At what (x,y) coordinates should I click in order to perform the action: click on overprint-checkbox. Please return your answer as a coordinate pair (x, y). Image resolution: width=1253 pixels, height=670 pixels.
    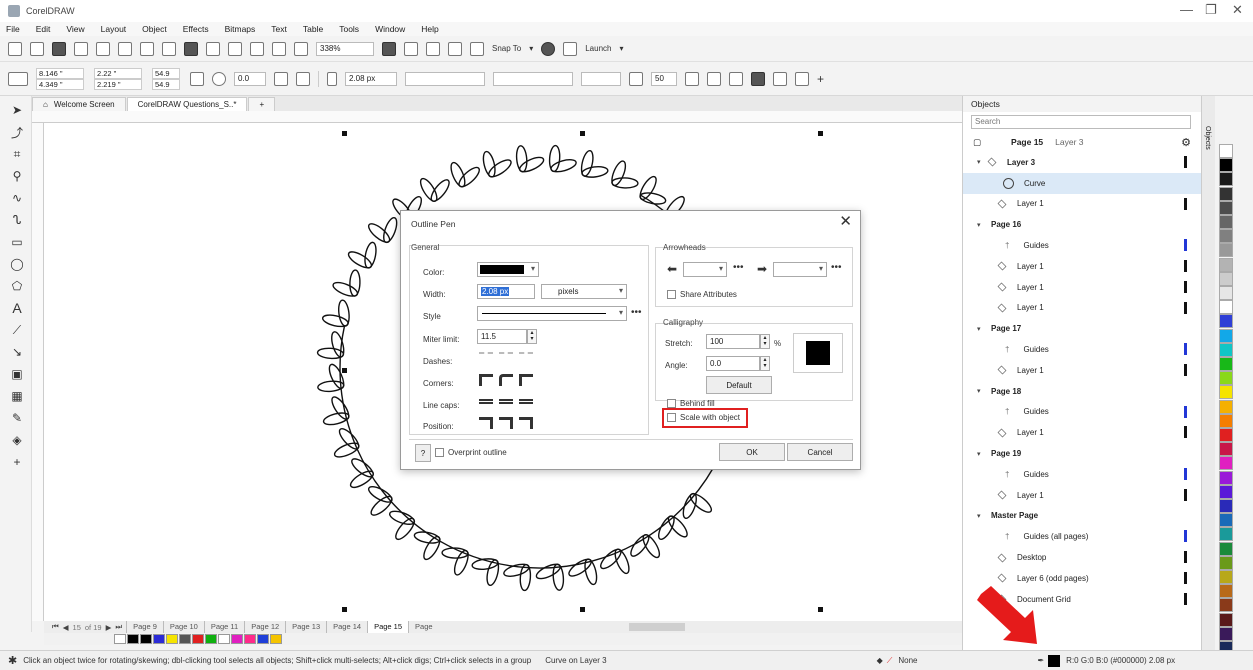
    Looking at the image, I should click on (439, 452).